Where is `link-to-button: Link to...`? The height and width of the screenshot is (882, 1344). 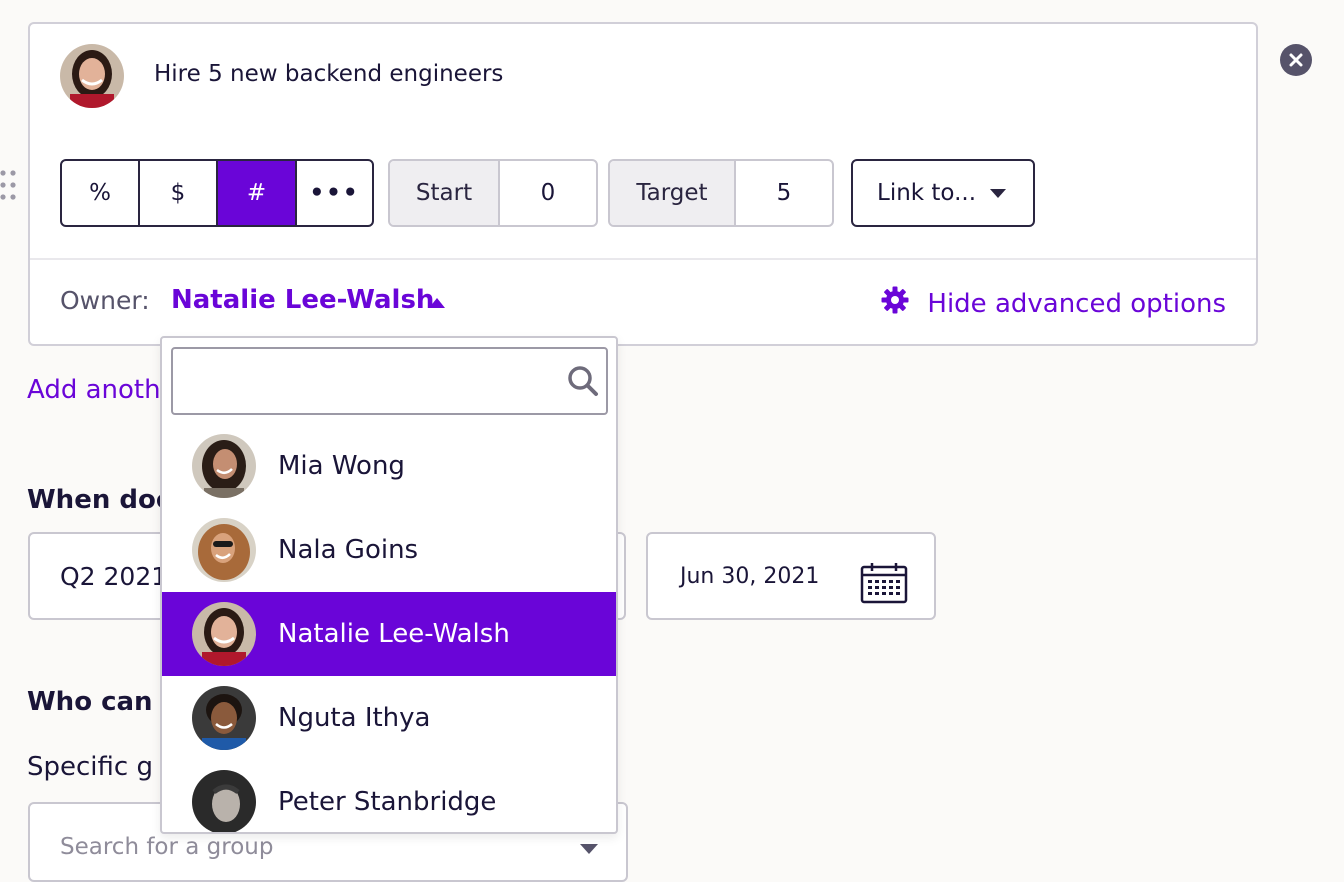
link-to-button: Link to... is located at coordinates (943, 193).